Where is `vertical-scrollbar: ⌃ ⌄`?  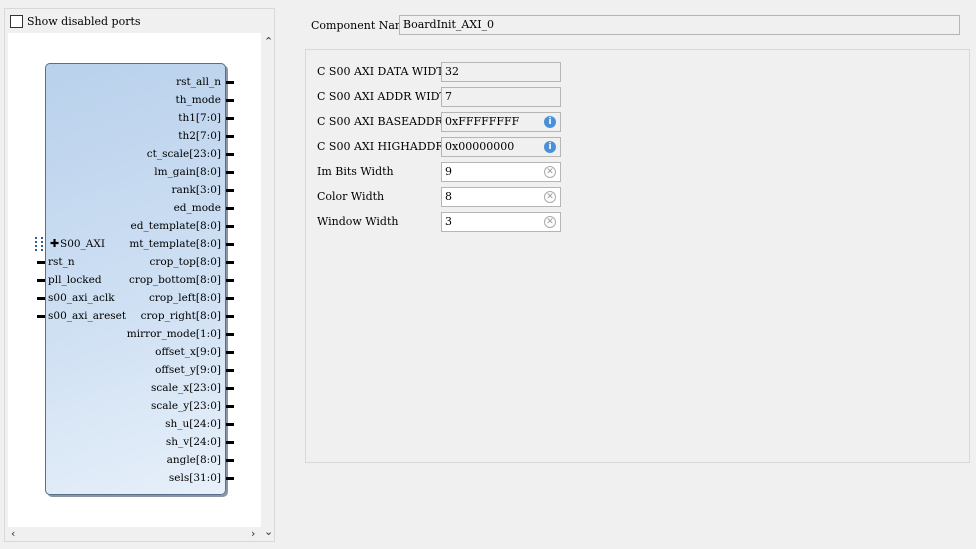
vertical-scrollbar: ⌃ ⌄ is located at coordinates (268, 288).